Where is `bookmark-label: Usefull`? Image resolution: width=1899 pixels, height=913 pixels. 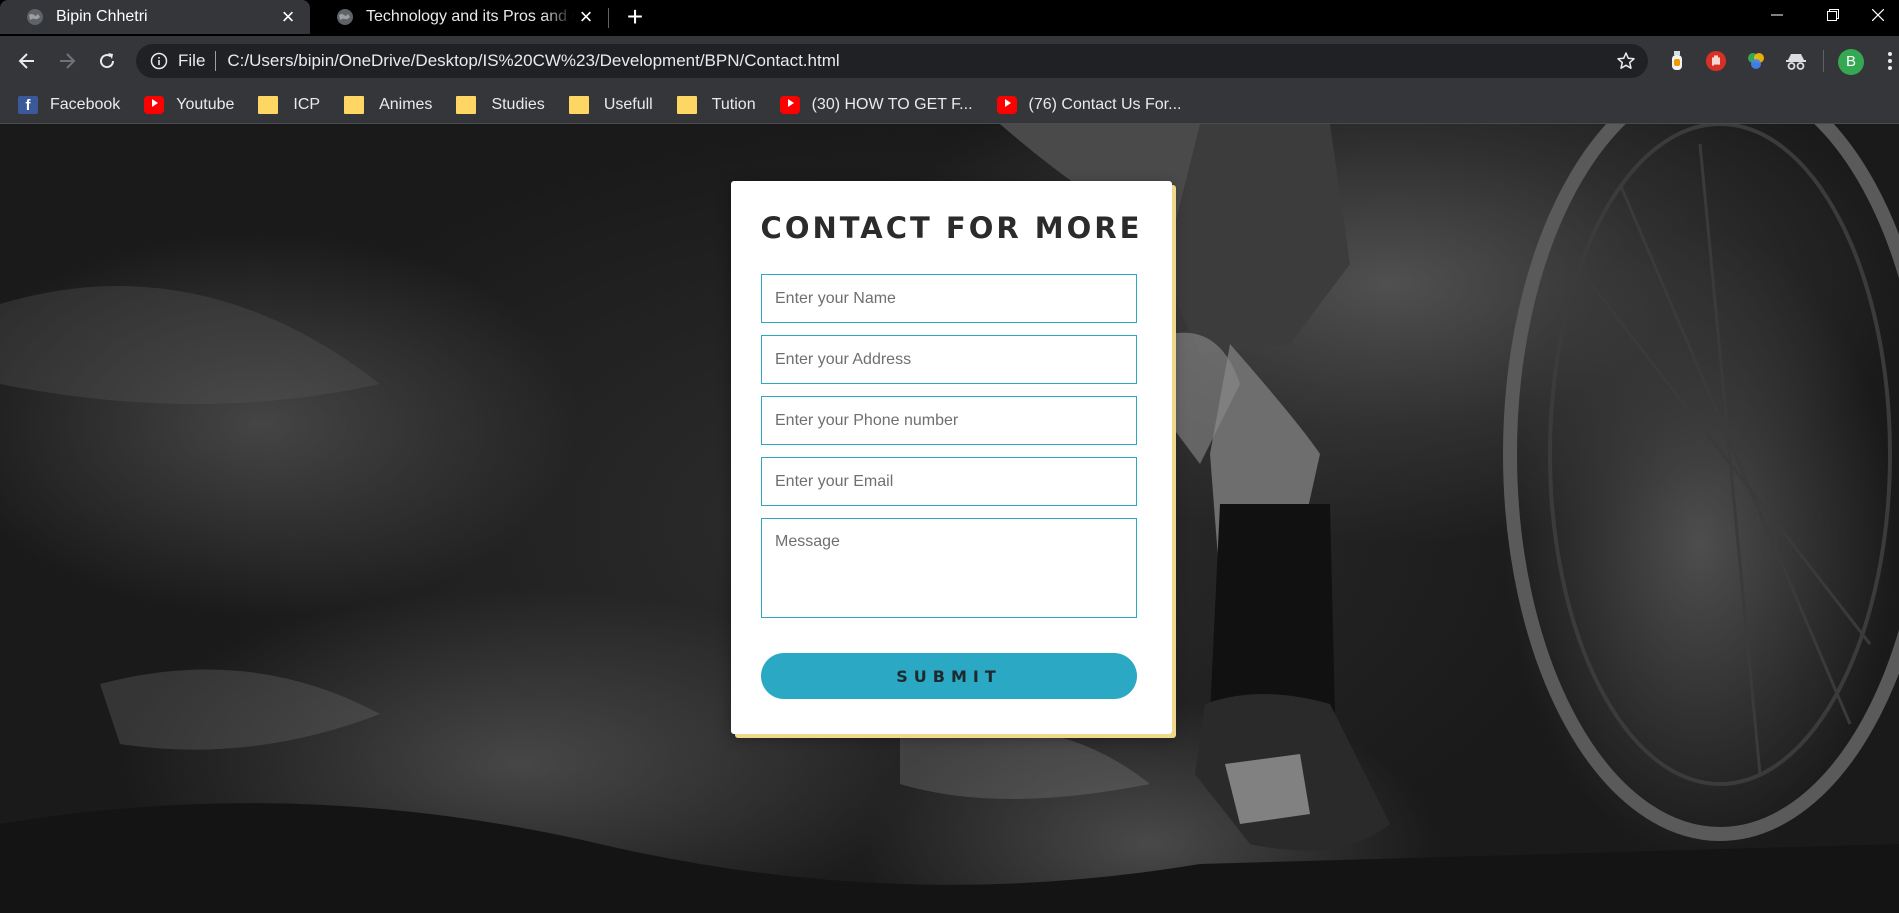
bookmark-label: Usefull is located at coordinates (628, 104).